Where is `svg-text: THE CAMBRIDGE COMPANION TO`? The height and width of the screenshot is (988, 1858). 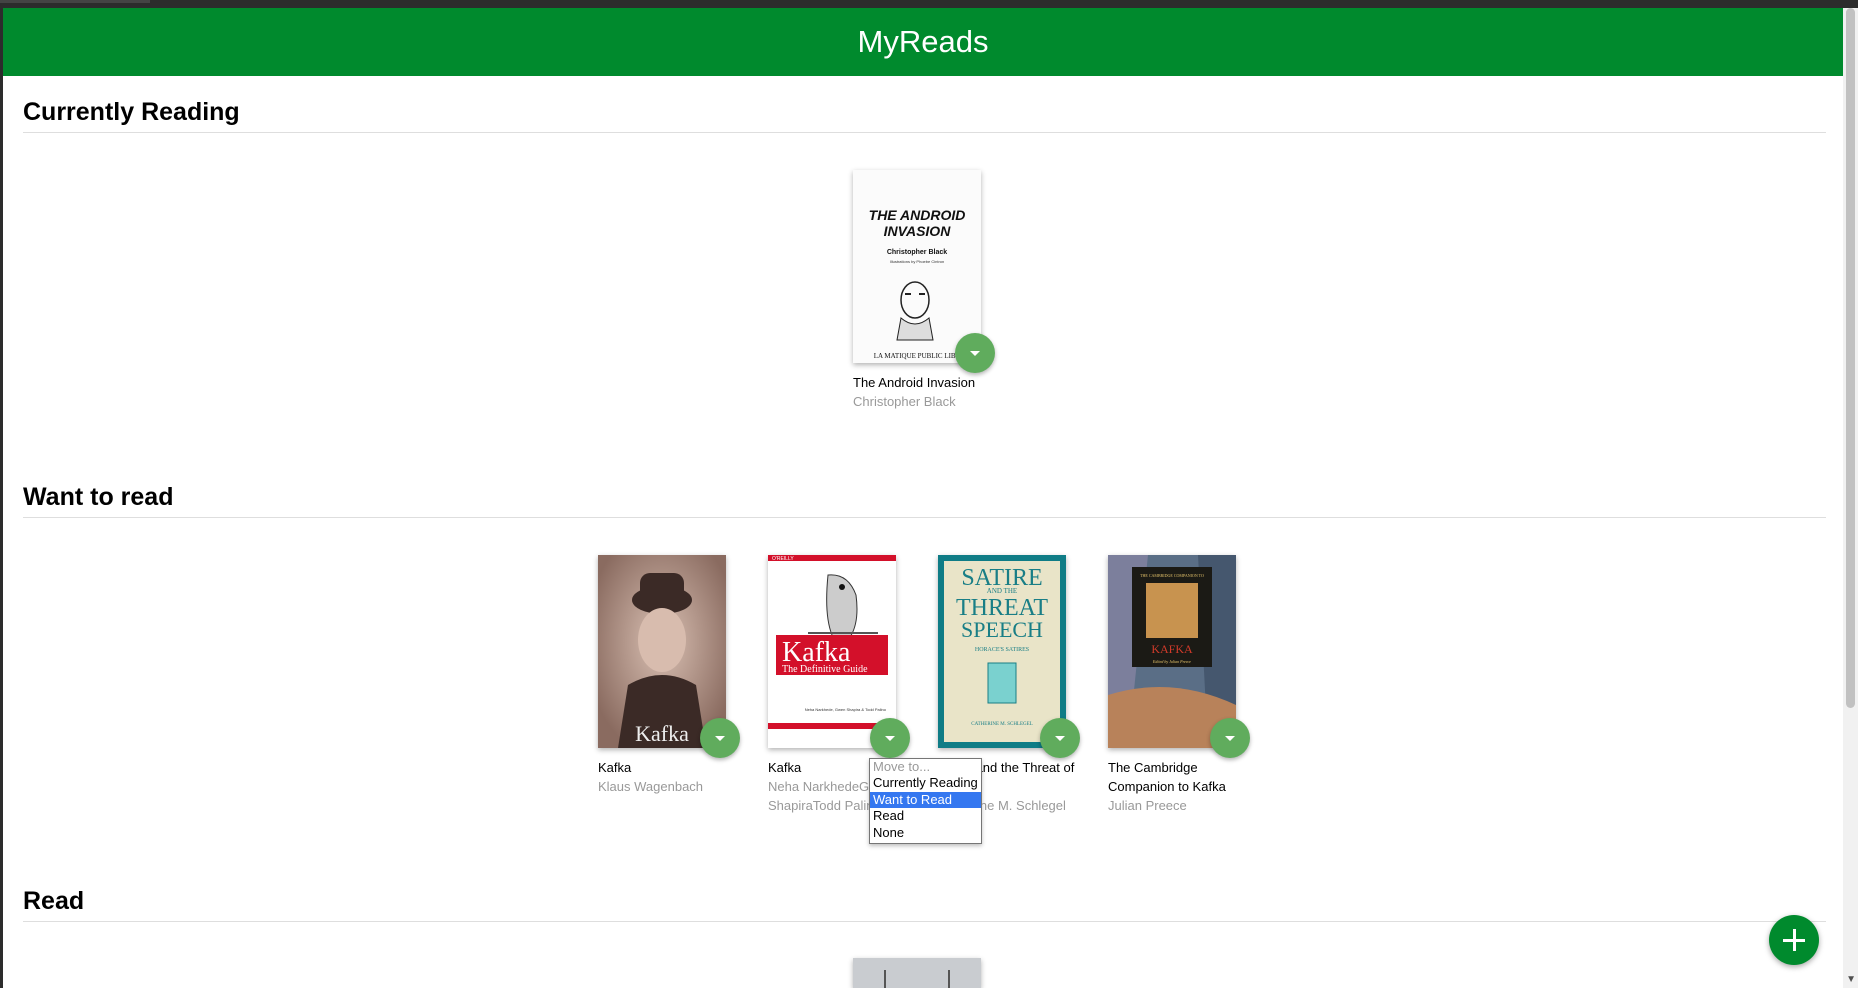 svg-text: THE CAMBRIDGE COMPANION TO is located at coordinates (1172, 575).